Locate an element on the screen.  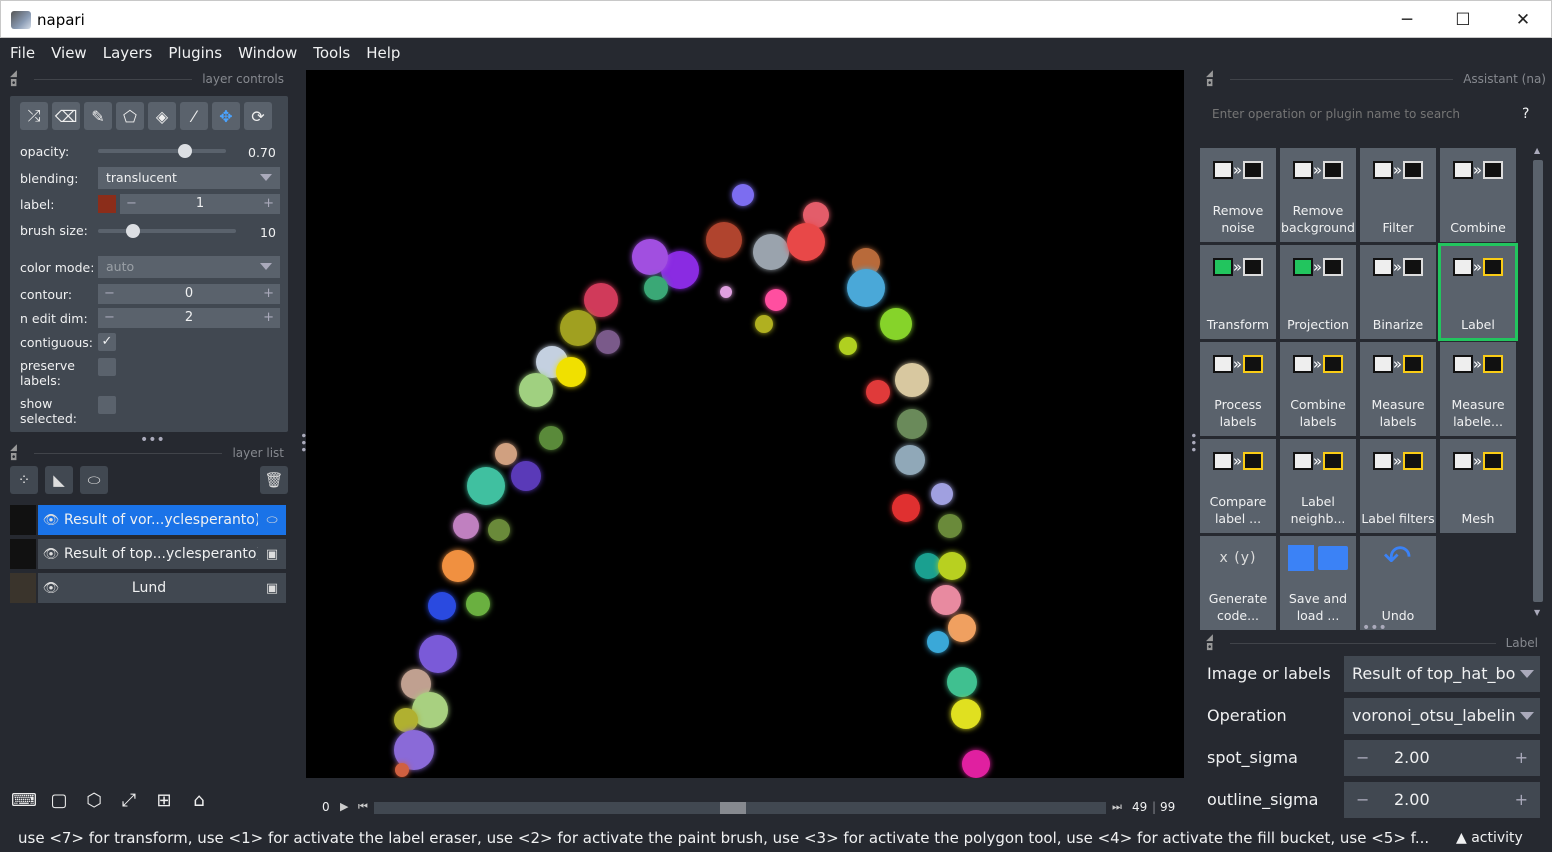
layer-row: 👁 Result of vor...yclesperanto) ⬭ is located at coordinates (148, 520).